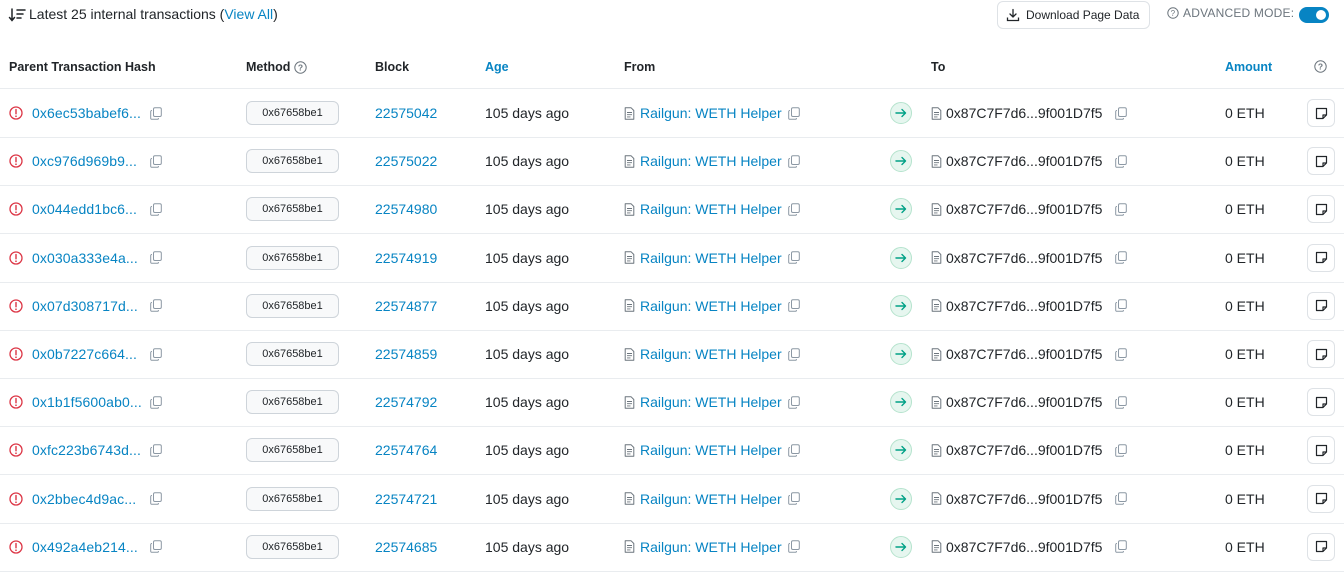 The height and width of the screenshot is (573, 1344). I want to click on view-all-link: View All, so click(248, 14).